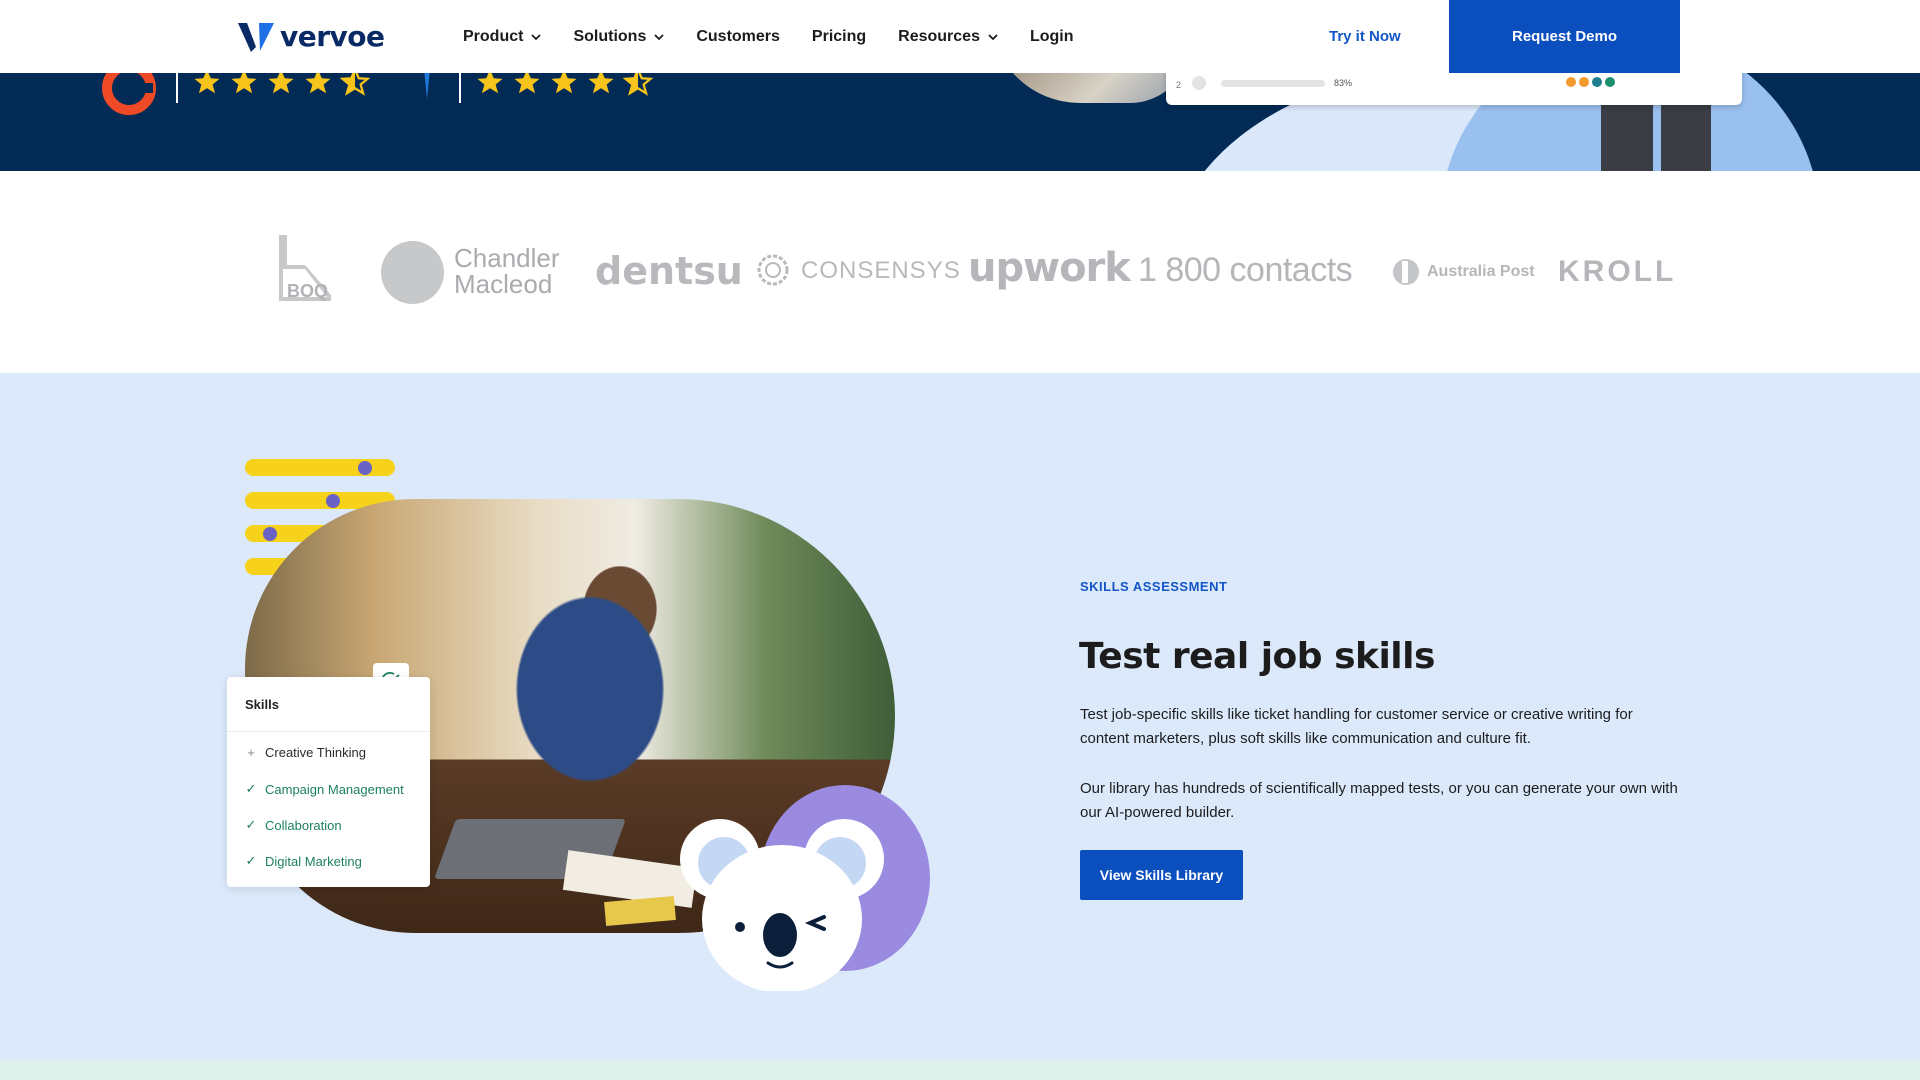  I want to click on candidate-score-card: 2 83%, so click(1454, 89).